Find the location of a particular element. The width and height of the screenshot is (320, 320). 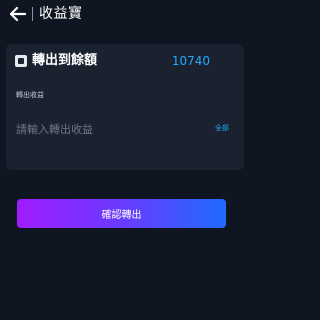

amount-label: 轉出到餘額 is located at coordinates (65, 60).